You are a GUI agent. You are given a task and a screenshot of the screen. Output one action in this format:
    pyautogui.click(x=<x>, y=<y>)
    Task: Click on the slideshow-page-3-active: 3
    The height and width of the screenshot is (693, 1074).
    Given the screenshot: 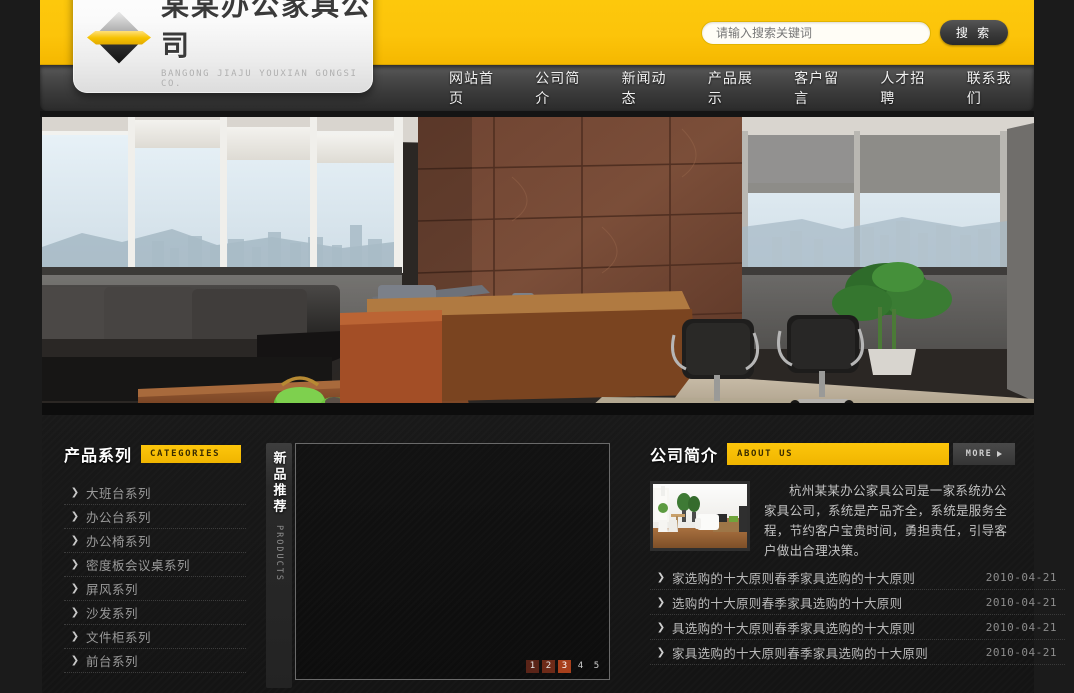 What is the action you would take?
    pyautogui.click(x=564, y=666)
    